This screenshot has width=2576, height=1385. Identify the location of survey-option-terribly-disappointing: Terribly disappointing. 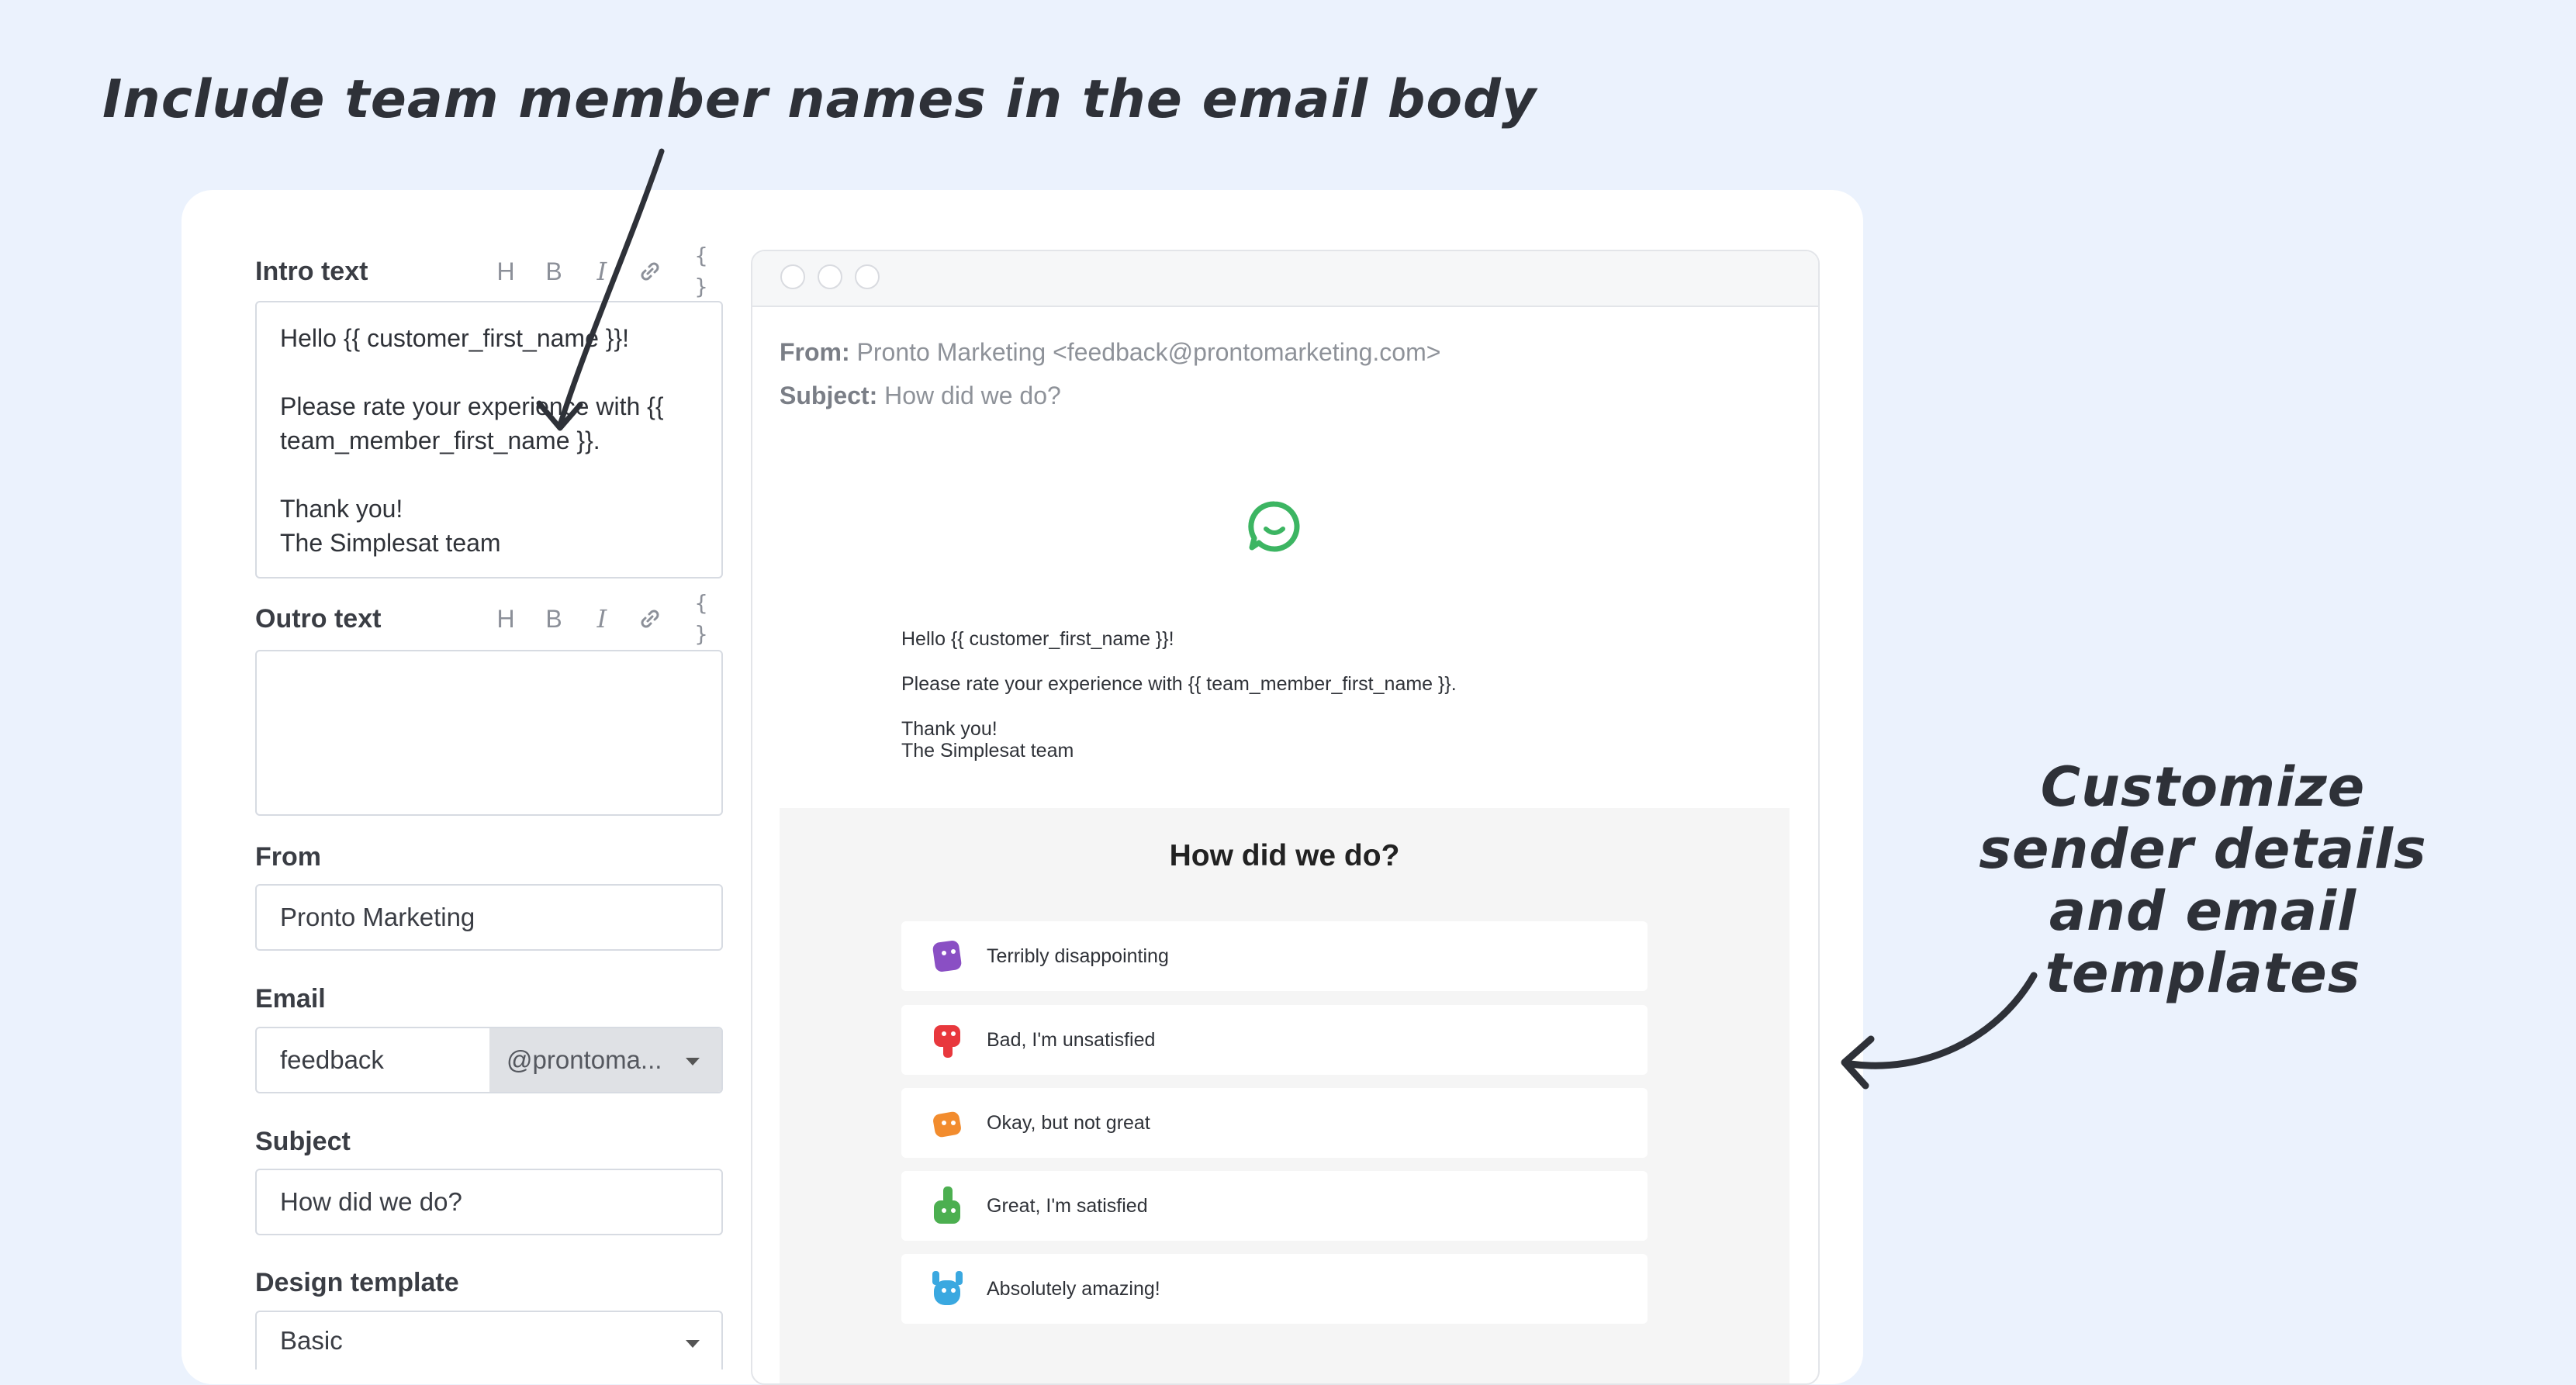
(1274, 956).